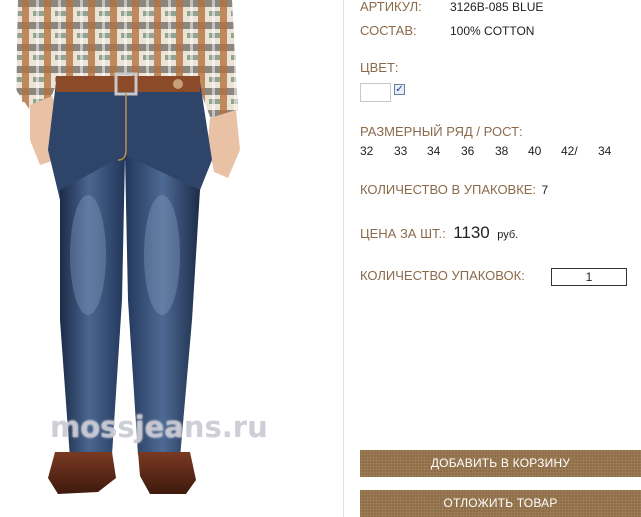 The height and width of the screenshot is (517, 641). What do you see at coordinates (589, 277) in the screenshot?
I see `packs-quantity-input` at bounding box center [589, 277].